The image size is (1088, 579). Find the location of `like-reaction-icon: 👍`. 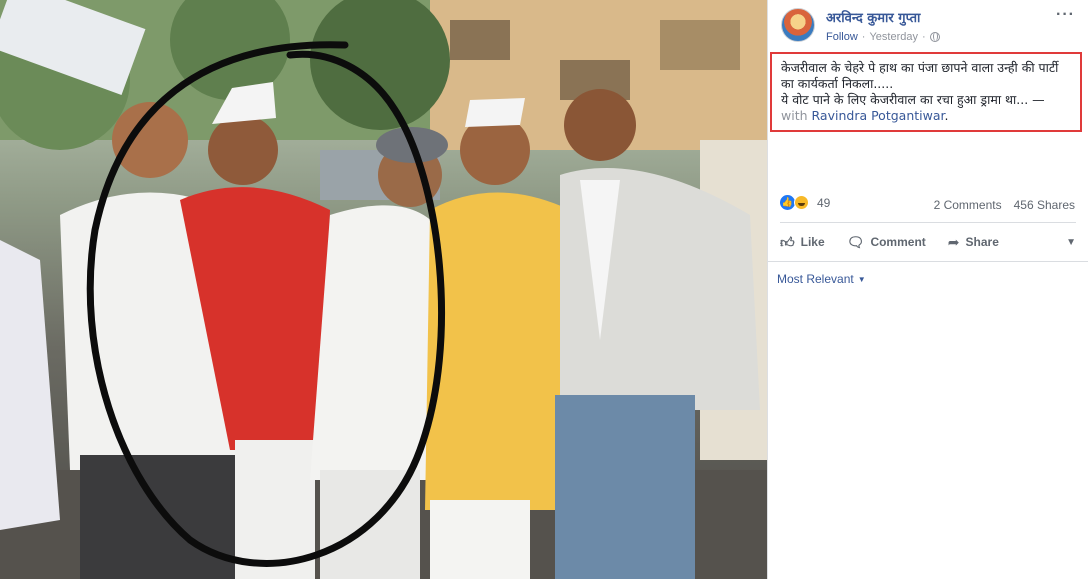

like-reaction-icon: 👍 is located at coordinates (787, 202).